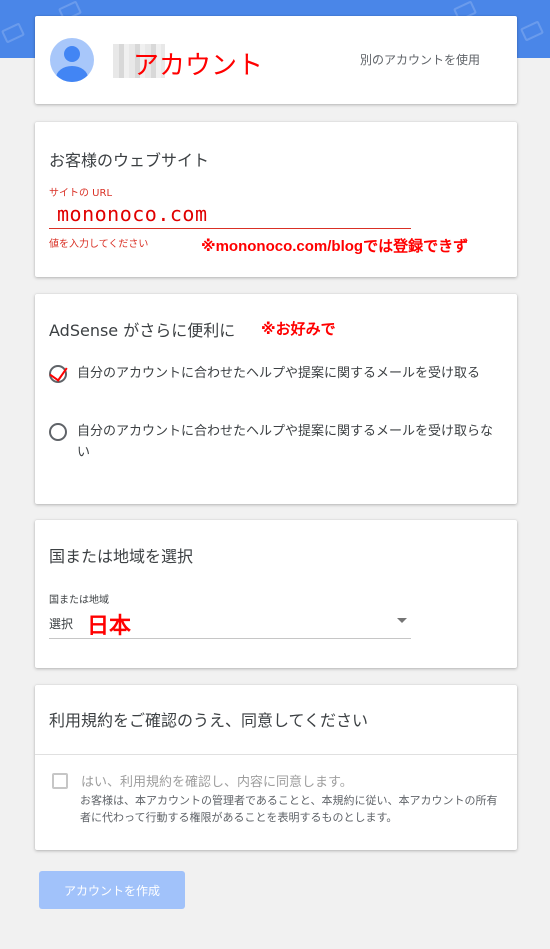 Image resolution: width=550 pixels, height=949 pixels. I want to click on radio-no-emails: 自分のアカウントに合わせたヘルプや提案に関するメールを受け取らない, so click(274, 442).